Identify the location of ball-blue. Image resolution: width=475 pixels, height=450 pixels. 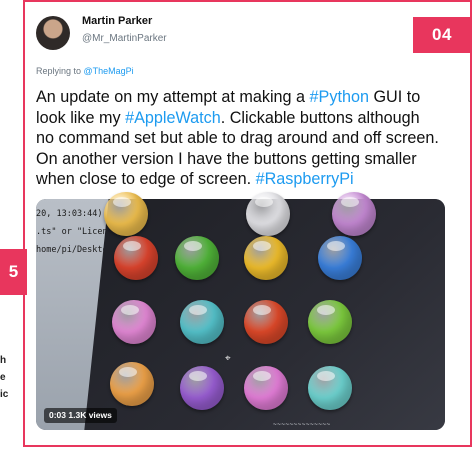
(340, 258).